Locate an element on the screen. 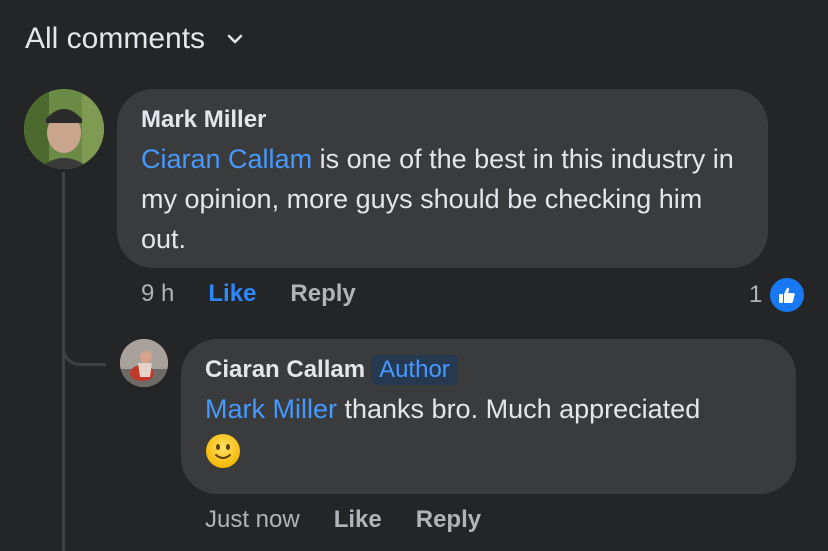 Image resolution: width=828 pixels, height=551 pixels. comment-author: Ciaran Callam is located at coordinates (285, 369).